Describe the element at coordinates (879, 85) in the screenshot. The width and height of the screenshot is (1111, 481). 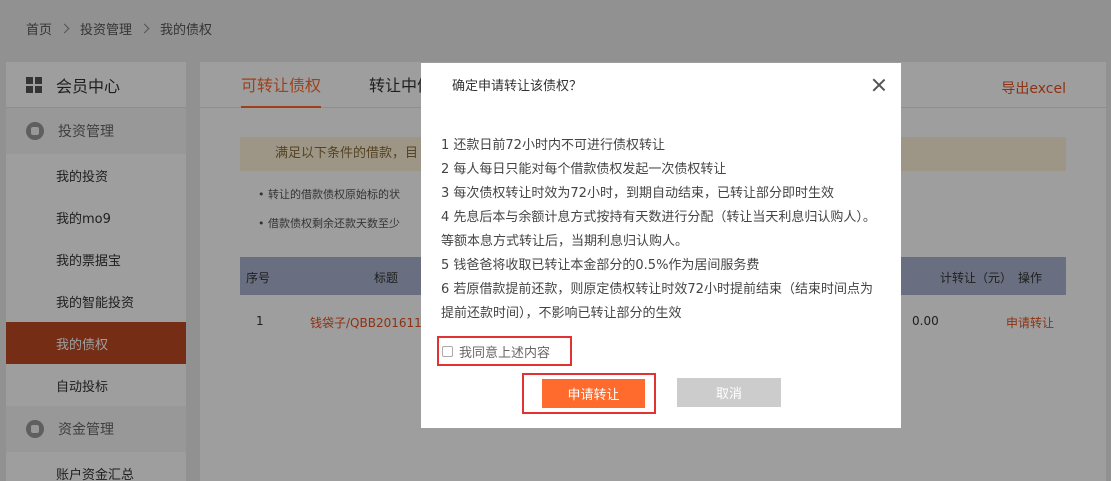
I see `close-icon` at that location.